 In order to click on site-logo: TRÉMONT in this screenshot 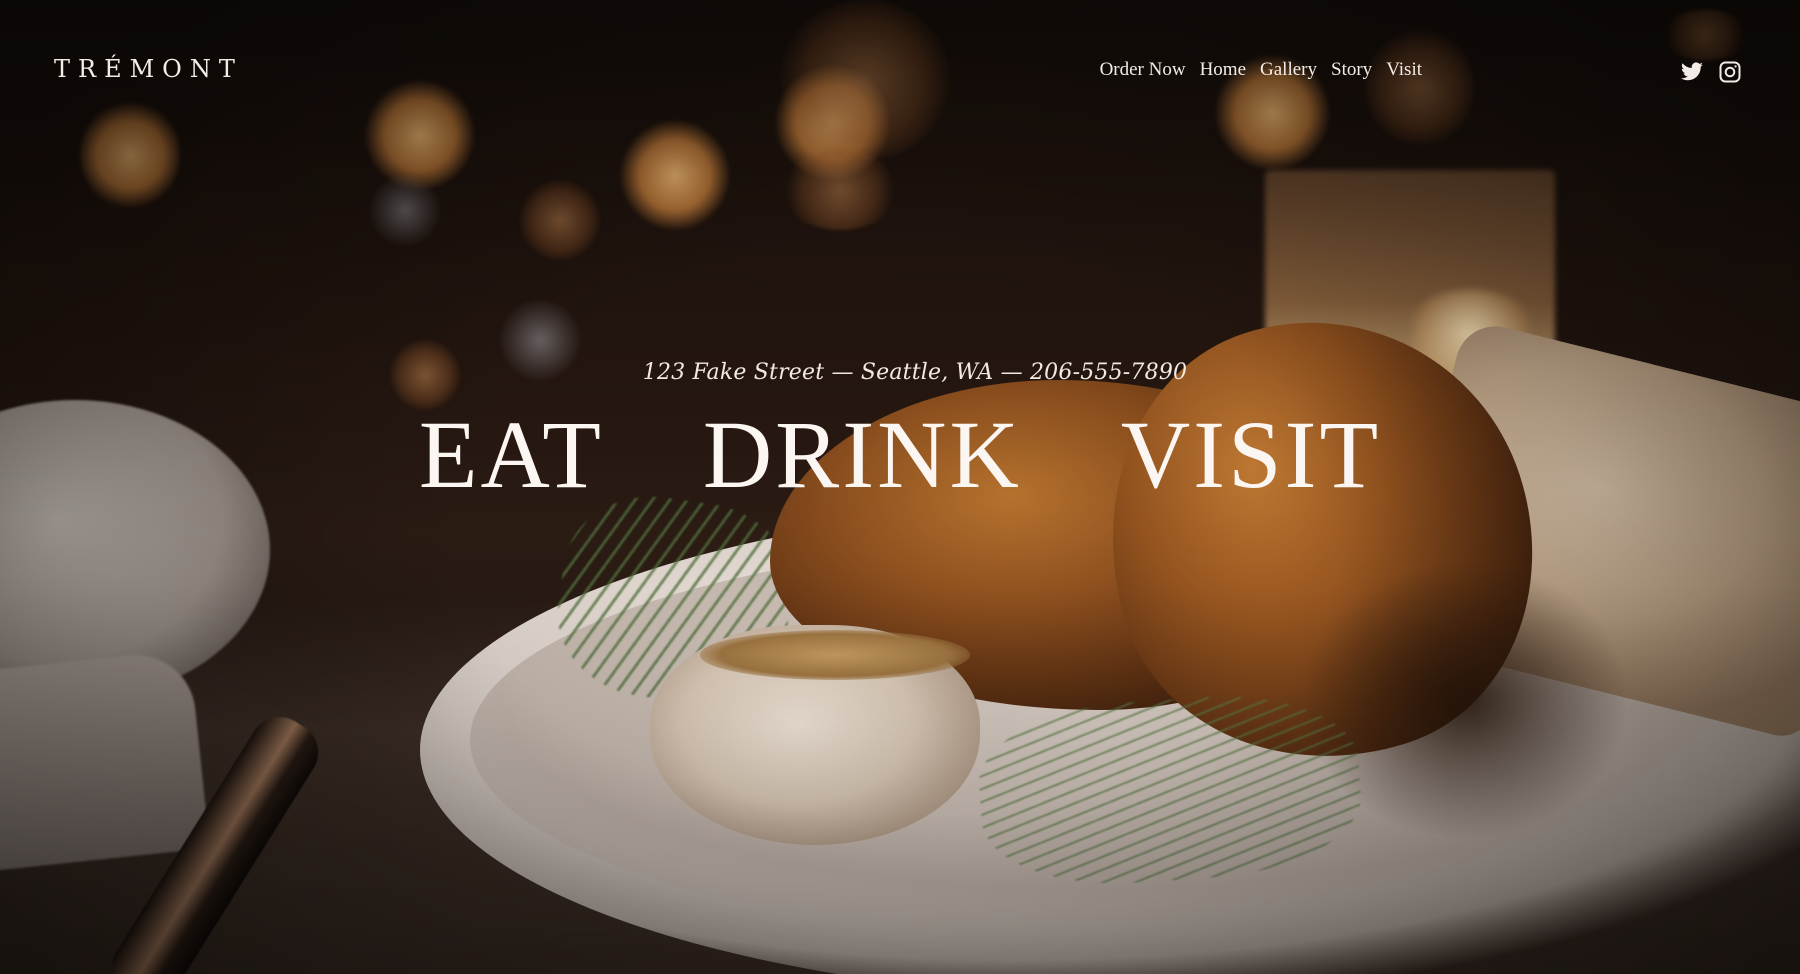, I will do `click(148, 69)`.